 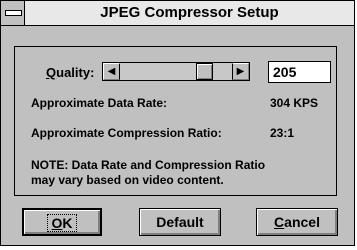 What do you see at coordinates (111, 71) in the screenshot?
I see `left-arrow-icon: ◀` at bounding box center [111, 71].